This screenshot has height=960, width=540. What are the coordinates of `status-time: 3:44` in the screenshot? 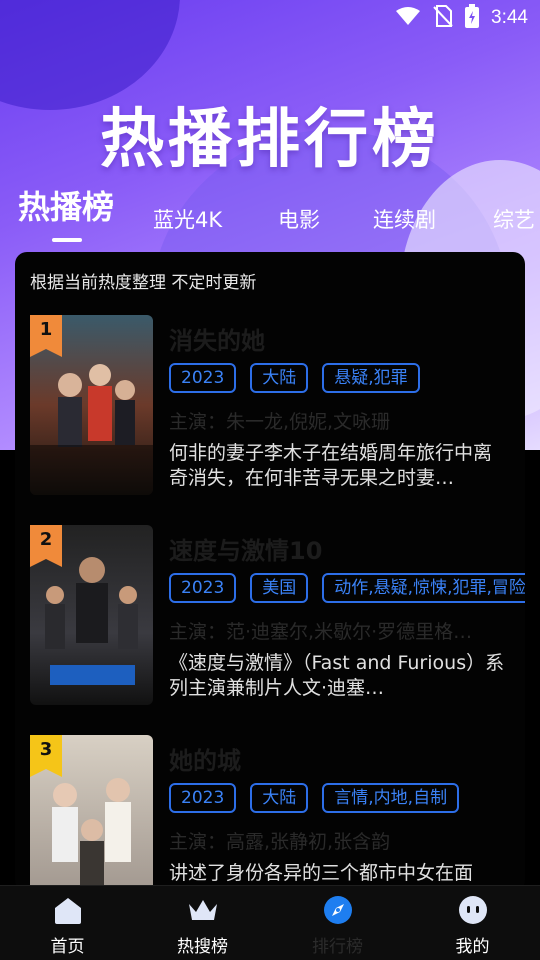 It's located at (509, 17).